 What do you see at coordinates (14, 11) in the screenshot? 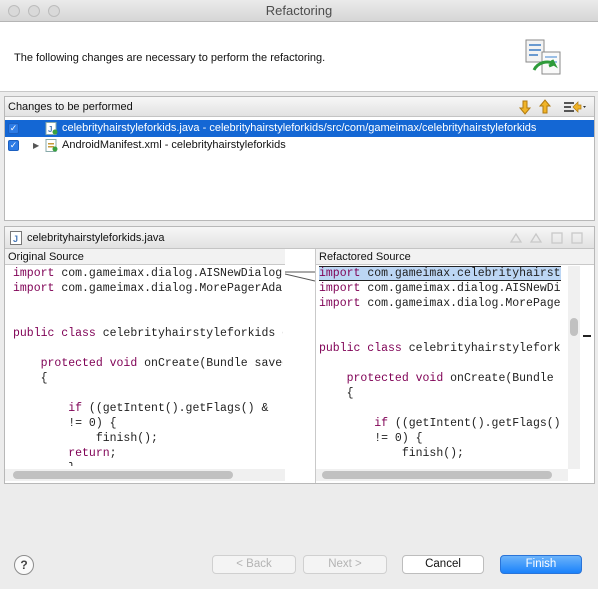
I see `close-window-button` at bounding box center [14, 11].